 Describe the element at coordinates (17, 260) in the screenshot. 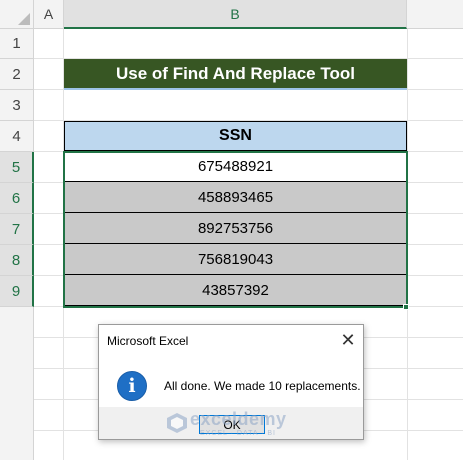

I see `row-header-8: 8` at that location.